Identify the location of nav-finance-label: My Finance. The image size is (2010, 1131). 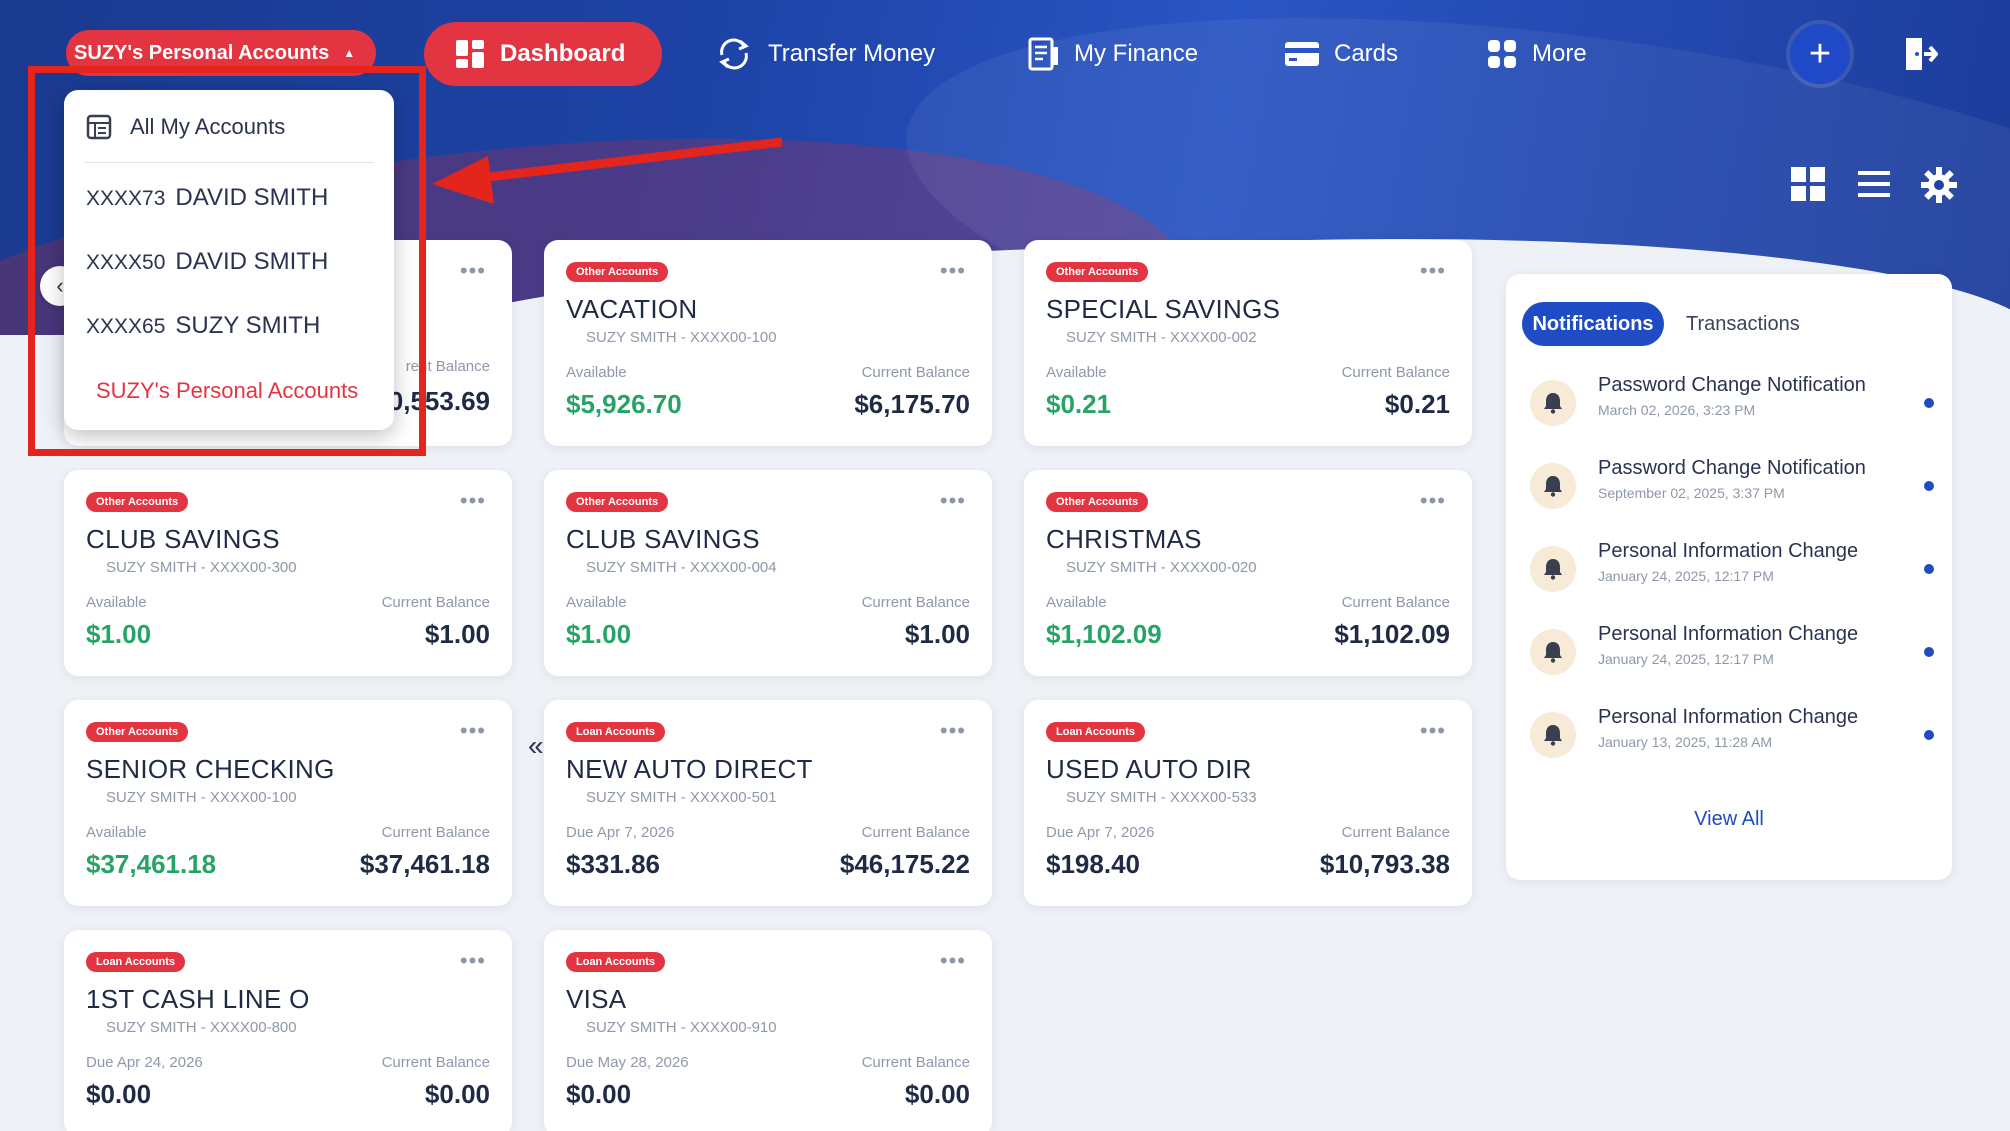
(1136, 53).